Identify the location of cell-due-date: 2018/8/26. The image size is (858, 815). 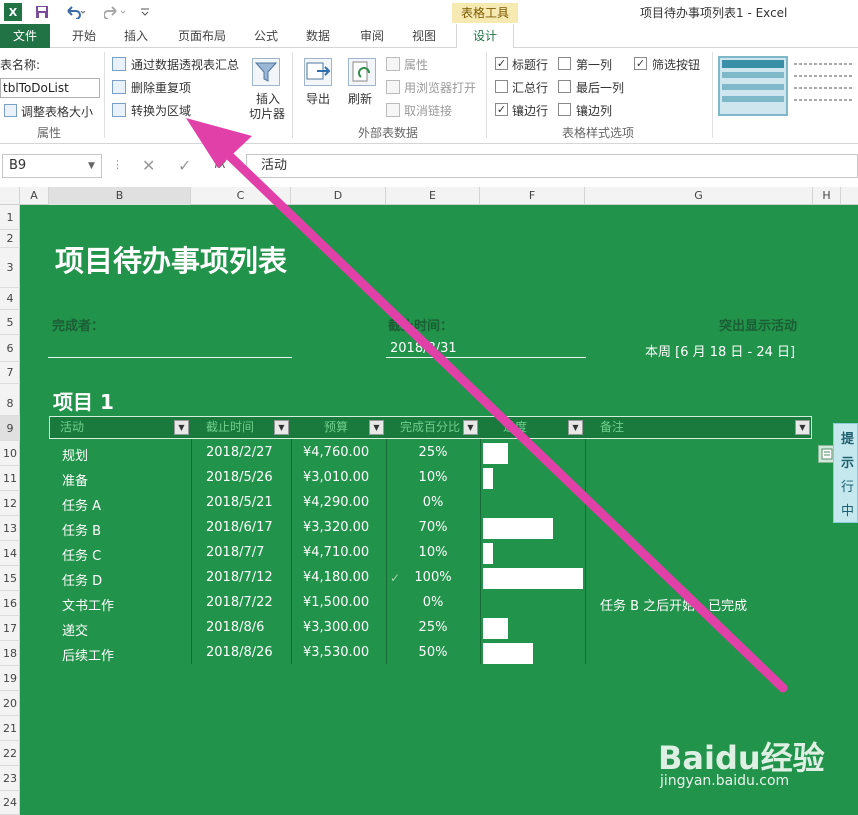
(239, 652).